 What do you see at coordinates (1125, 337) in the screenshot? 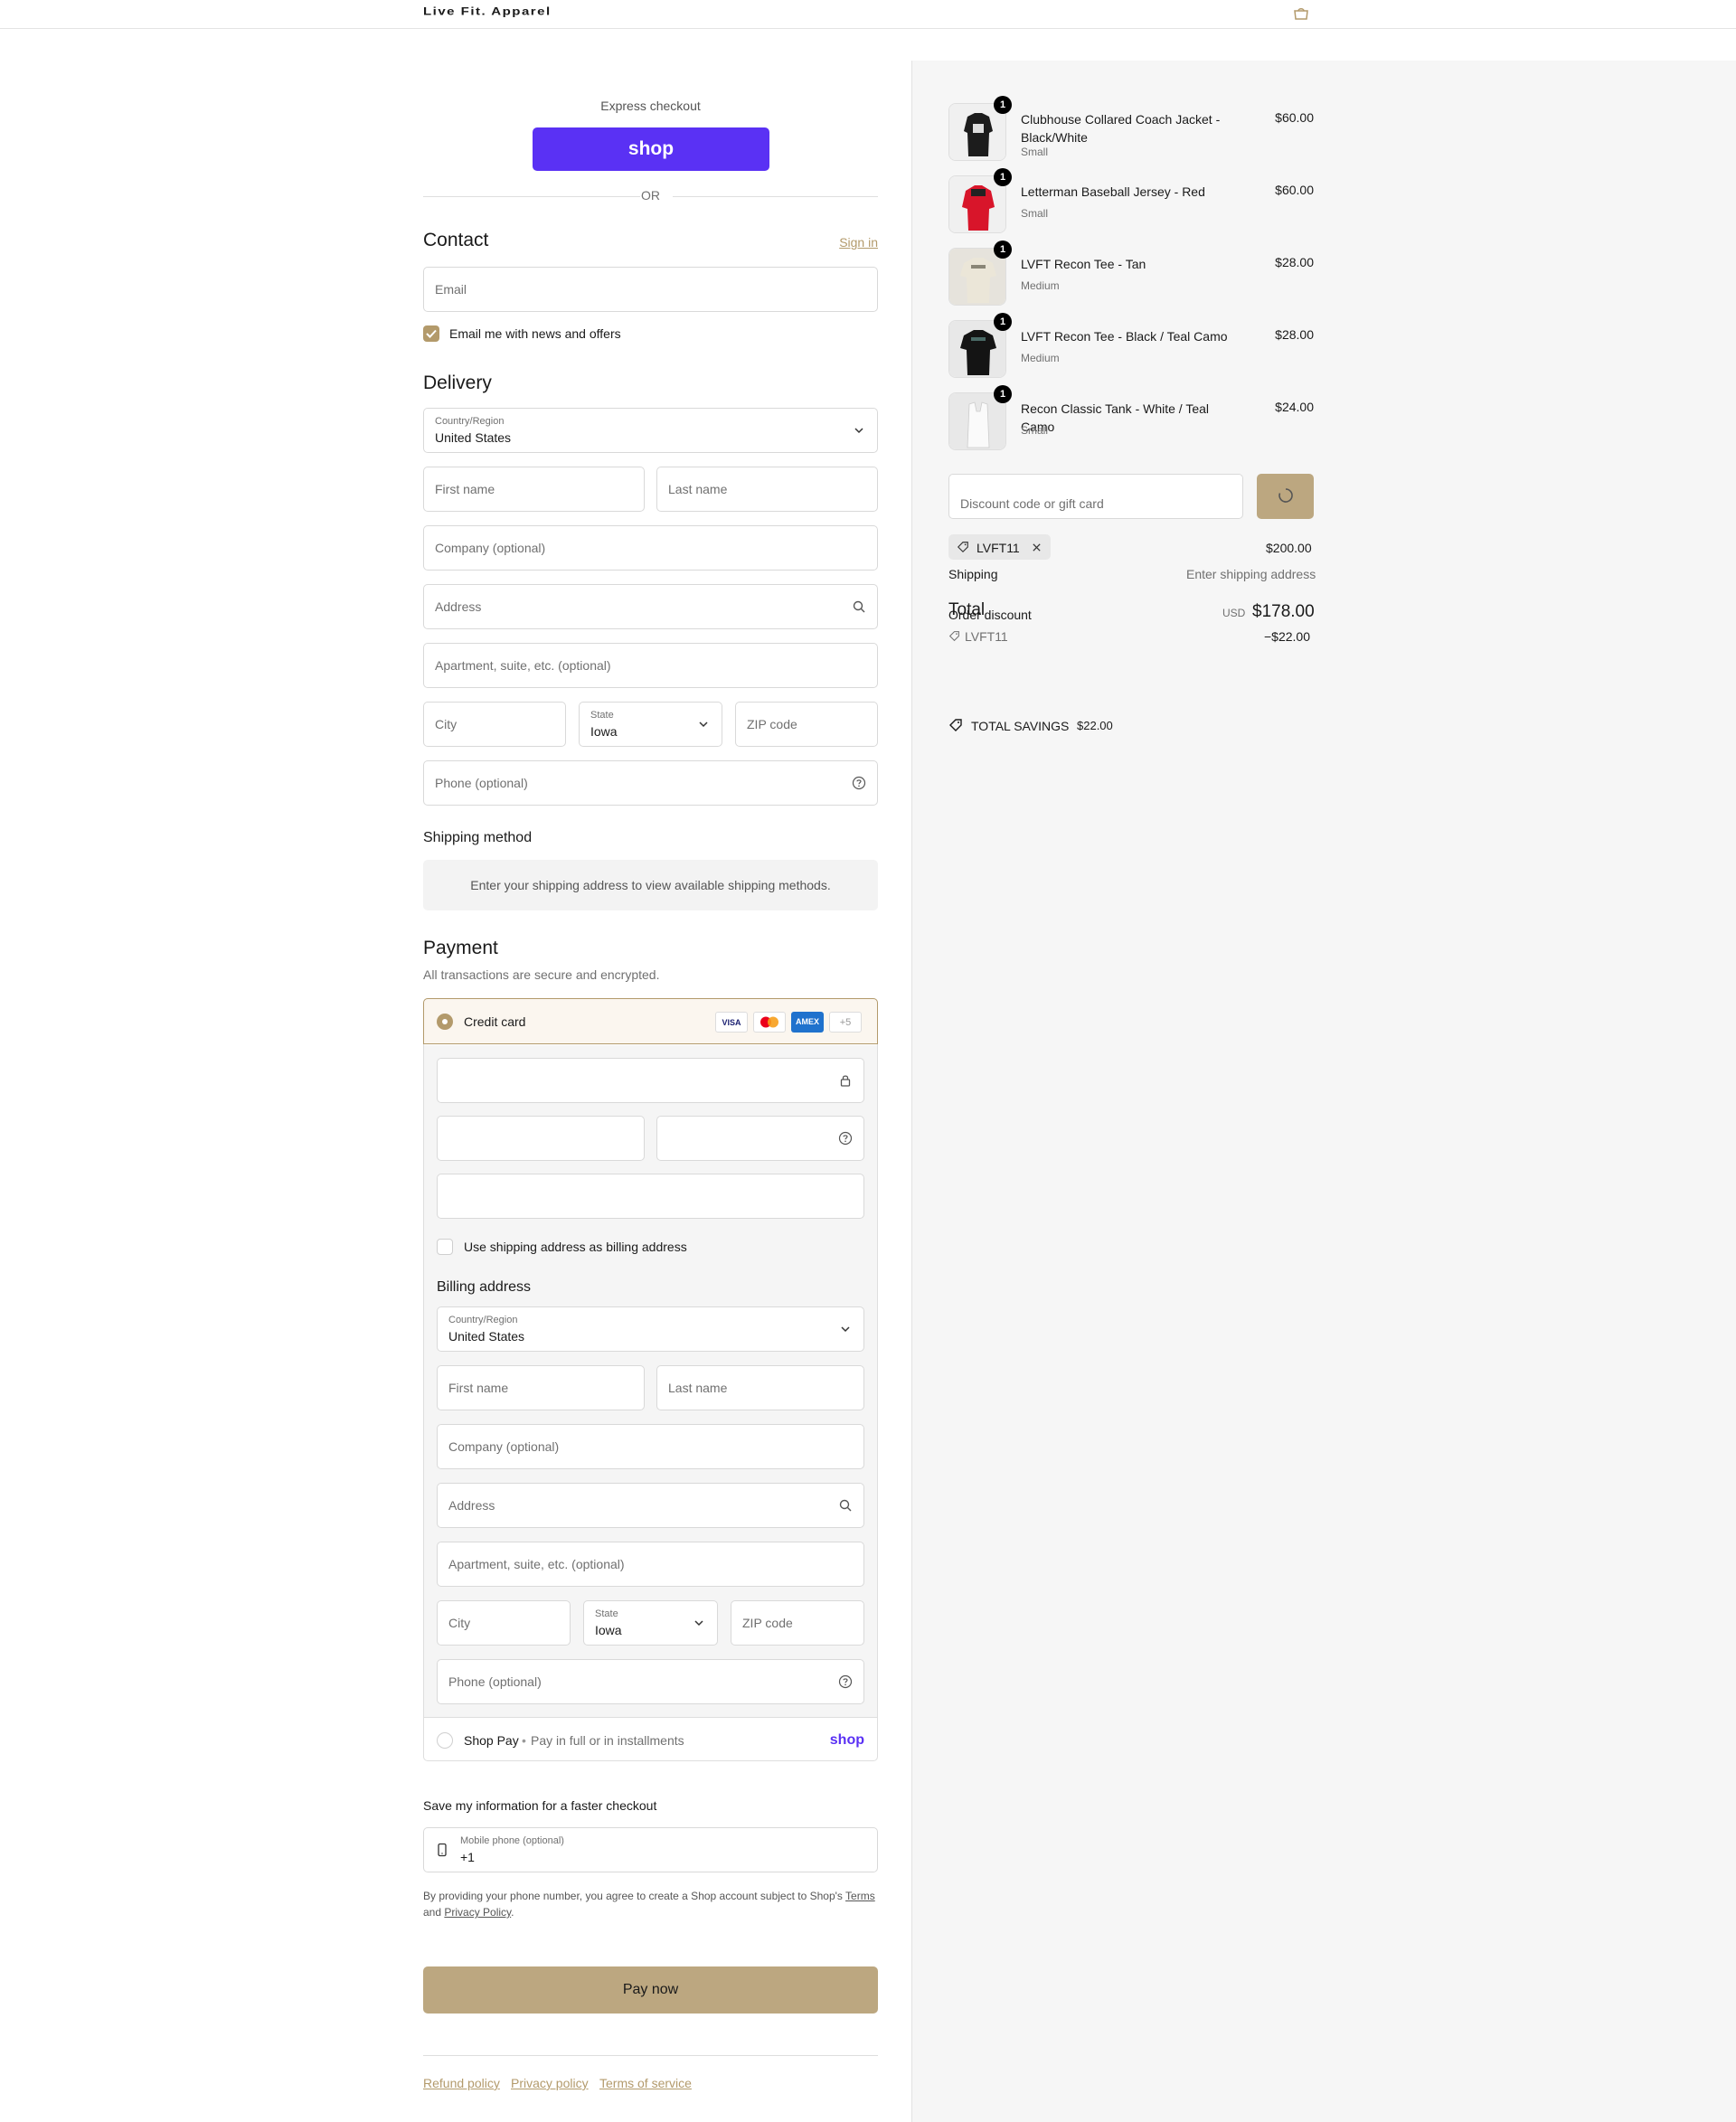
I see `item-name: LVFT Recon Tee - Black / Teal Camo` at bounding box center [1125, 337].